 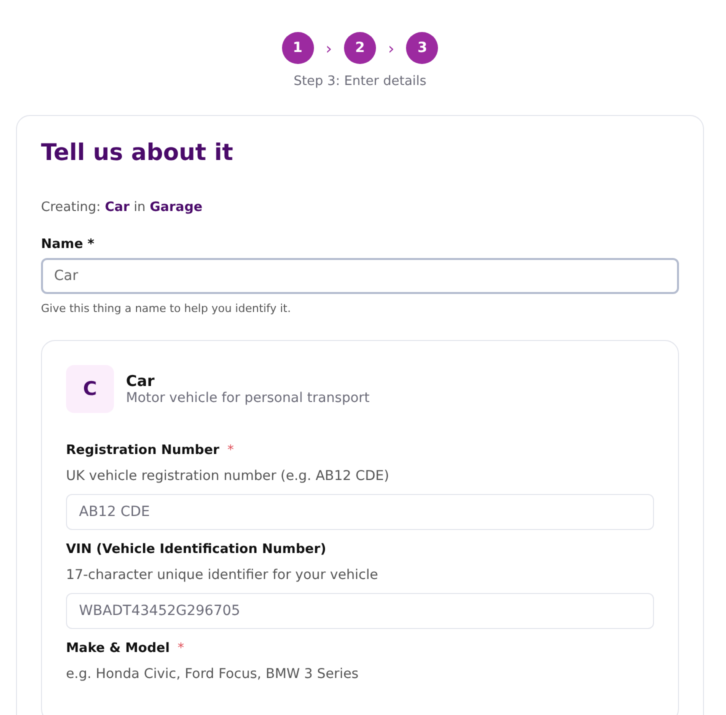 I want to click on step-circle: 1, so click(x=298, y=48).